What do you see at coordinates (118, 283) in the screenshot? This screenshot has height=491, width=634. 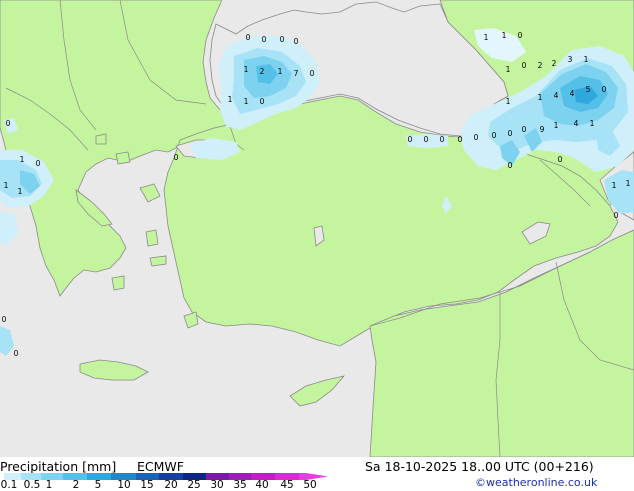 I see `land-naxos` at bounding box center [118, 283].